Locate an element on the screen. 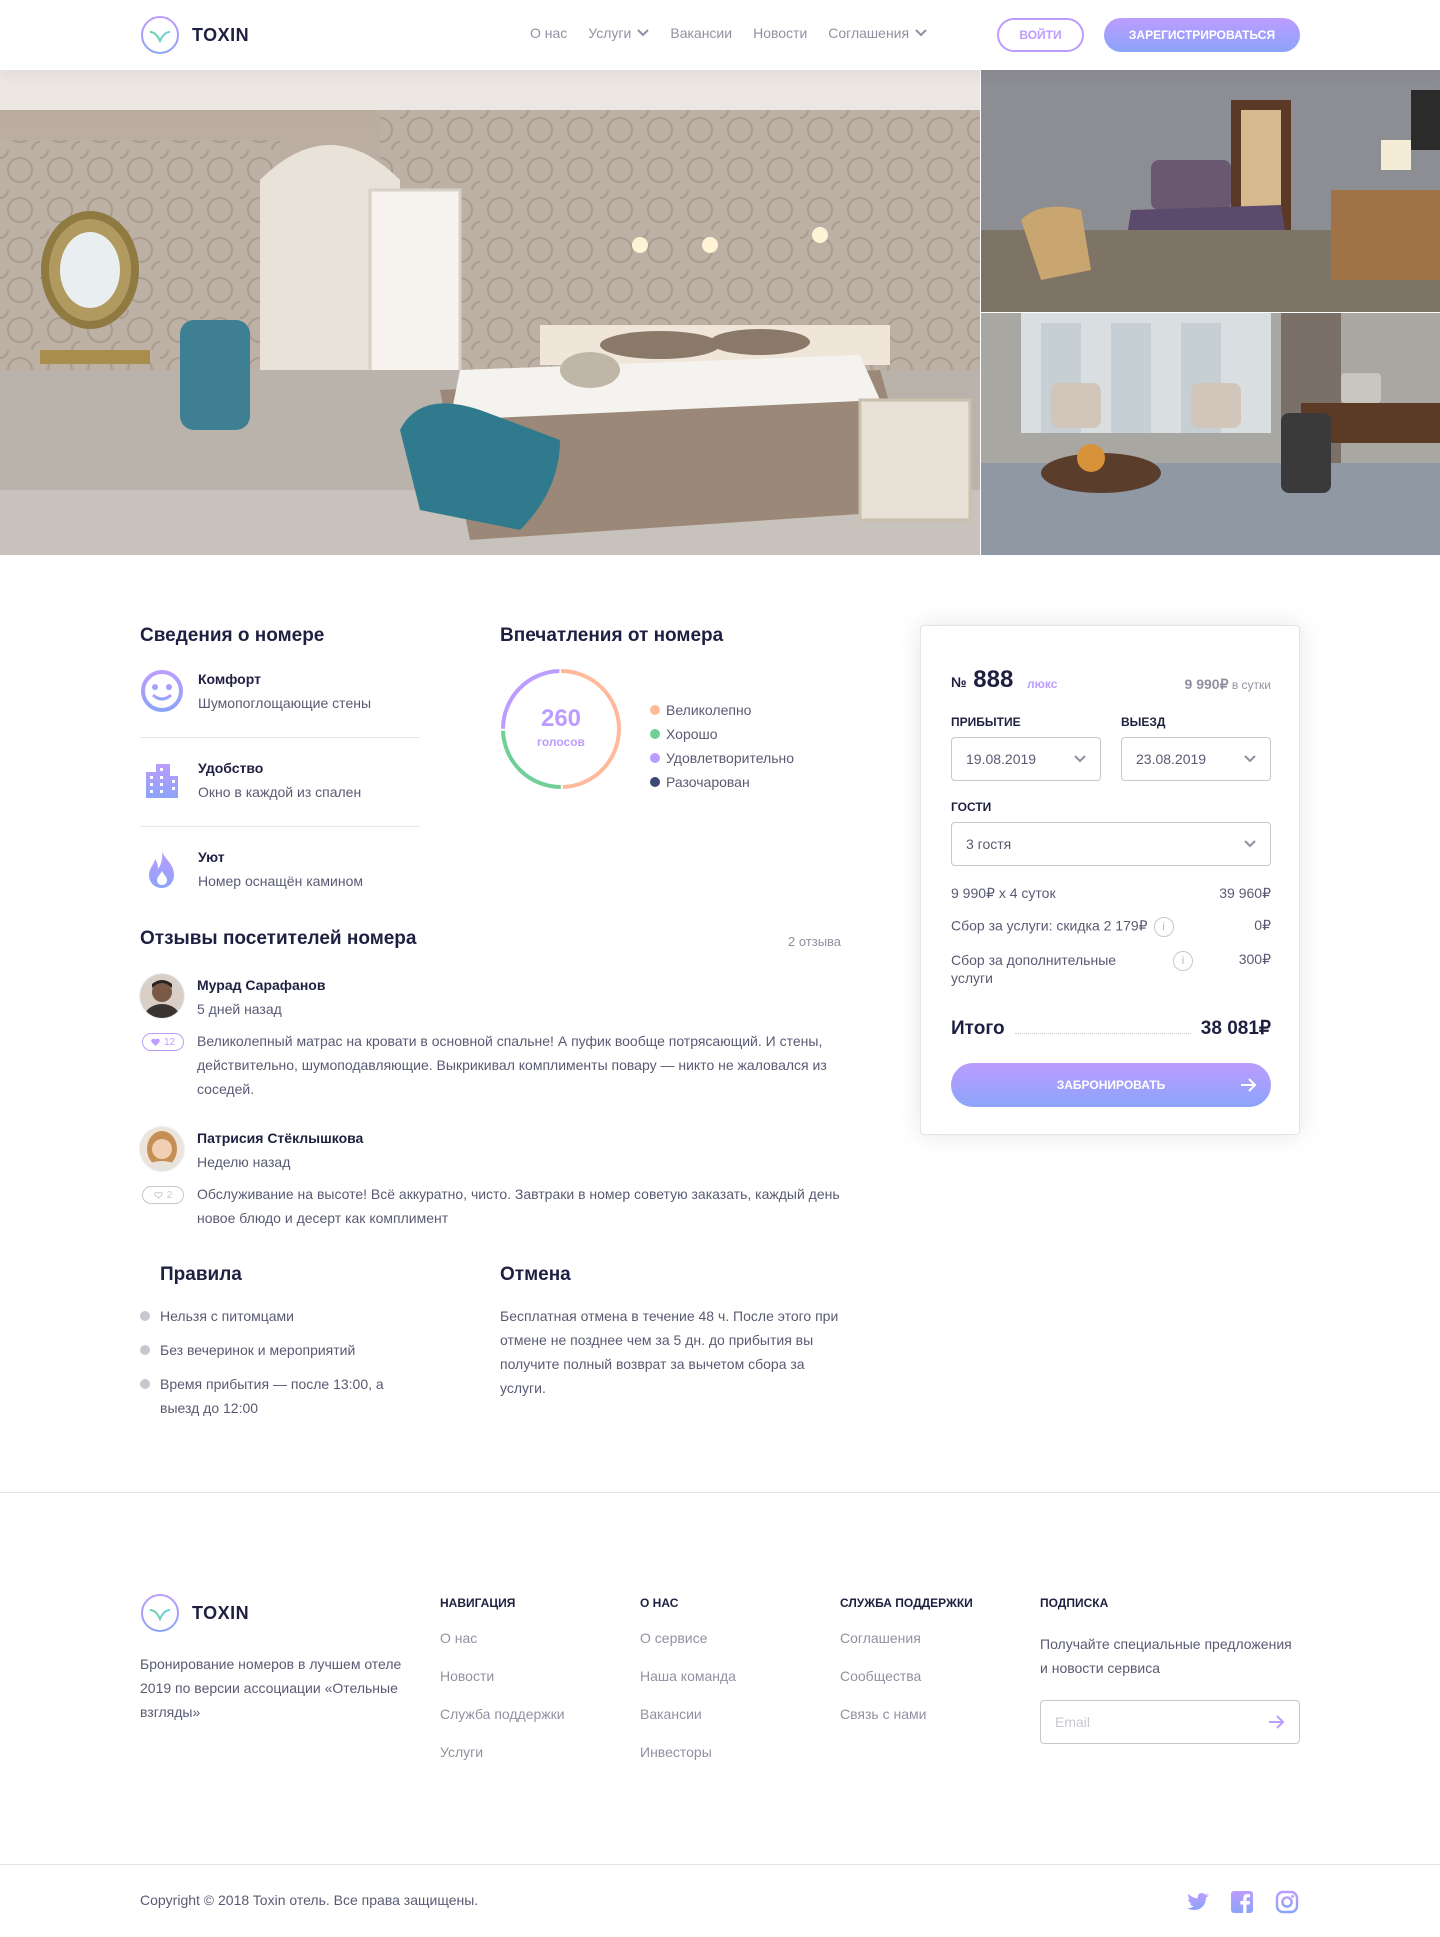  feature-desc: Шумопоглощающие стены is located at coordinates (285, 703).